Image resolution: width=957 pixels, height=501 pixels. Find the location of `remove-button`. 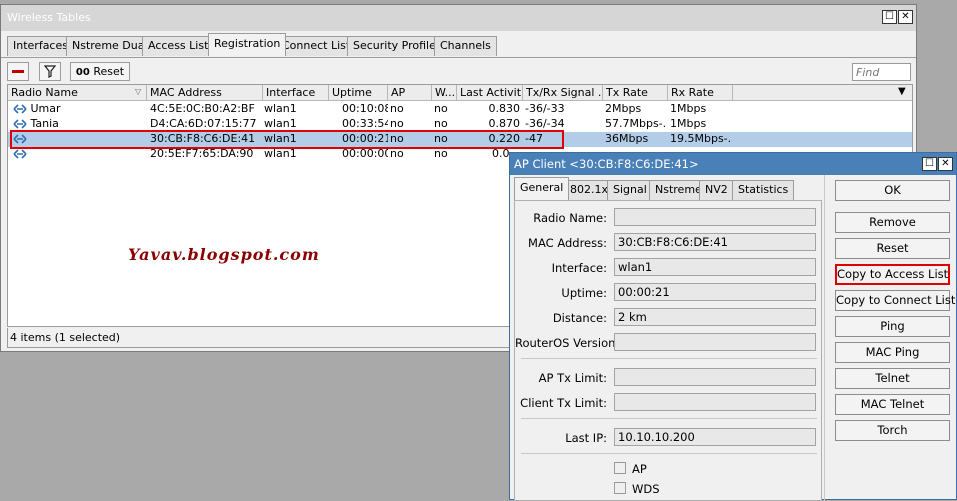

remove-button is located at coordinates (18, 71).